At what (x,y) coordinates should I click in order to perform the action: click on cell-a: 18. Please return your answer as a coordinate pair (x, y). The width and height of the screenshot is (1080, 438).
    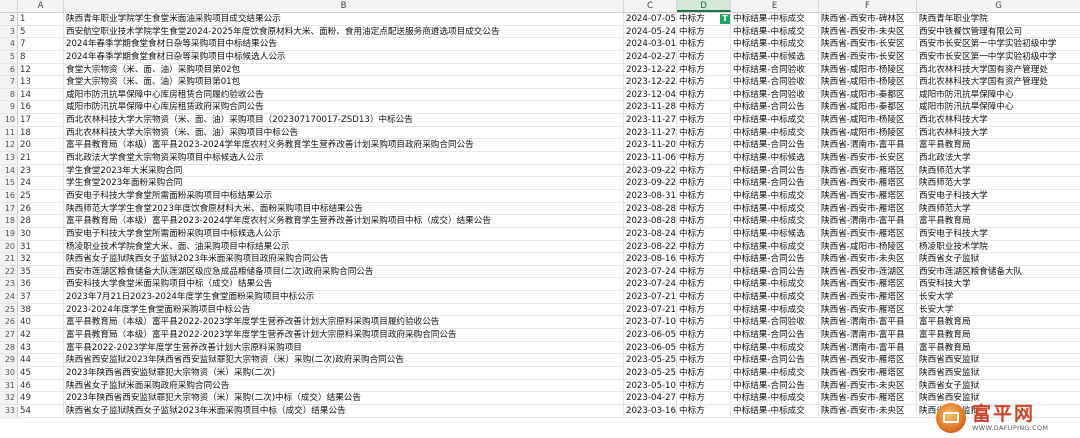
    Looking at the image, I should click on (41, 132).